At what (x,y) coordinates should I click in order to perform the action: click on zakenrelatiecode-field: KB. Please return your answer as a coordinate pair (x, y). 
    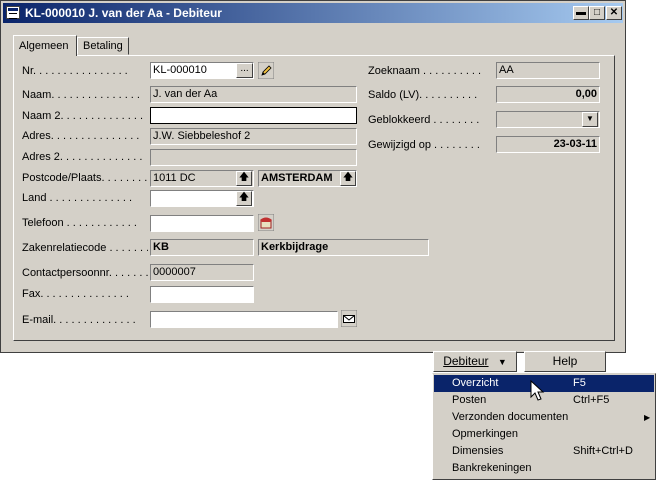
    Looking at the image, I should click on (202, 247).